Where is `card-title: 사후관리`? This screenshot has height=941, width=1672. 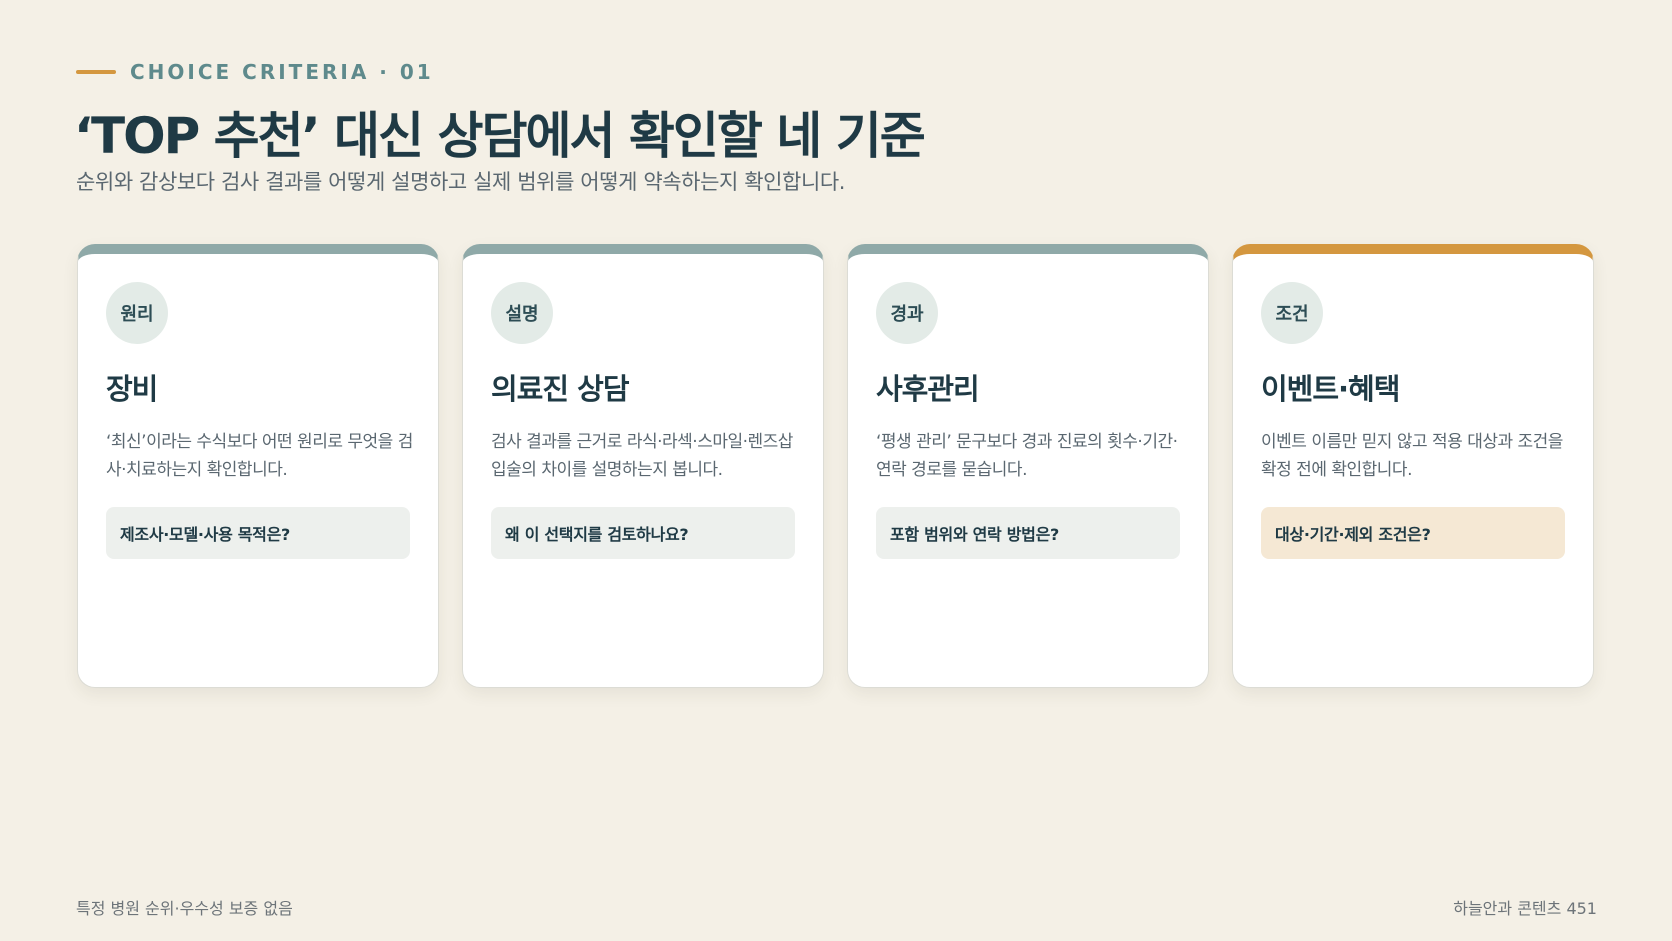 card-title: 사후관리 is located at coordinates (928, 389).